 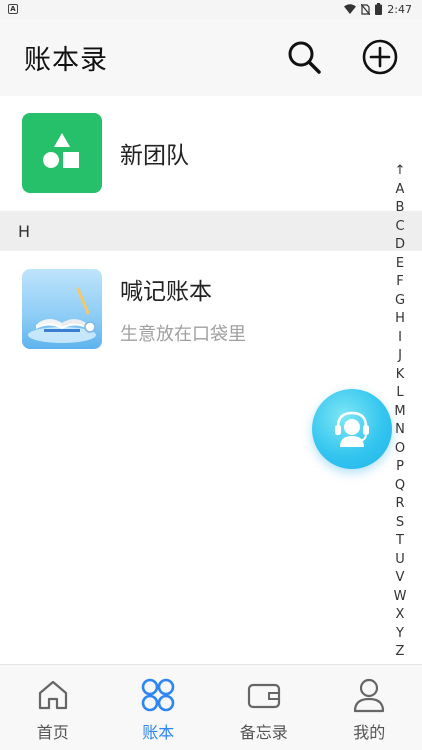 What do you see at coordinates (400, 486) in the screenshot?
I see `alphabet-index-letter: Q` at bounding box center [400, 486].